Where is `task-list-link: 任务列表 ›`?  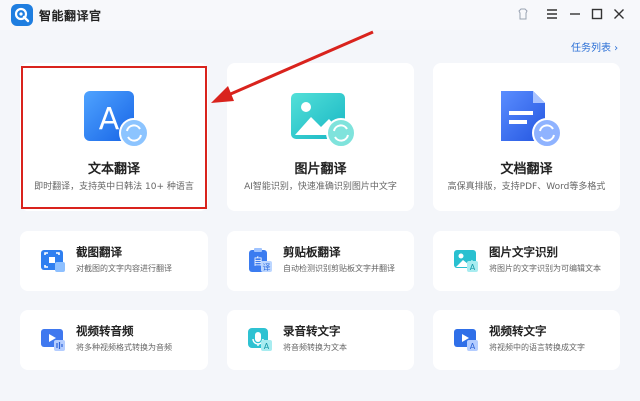 task-list-link: 任务列表 › is located at coordinates (594, 46).